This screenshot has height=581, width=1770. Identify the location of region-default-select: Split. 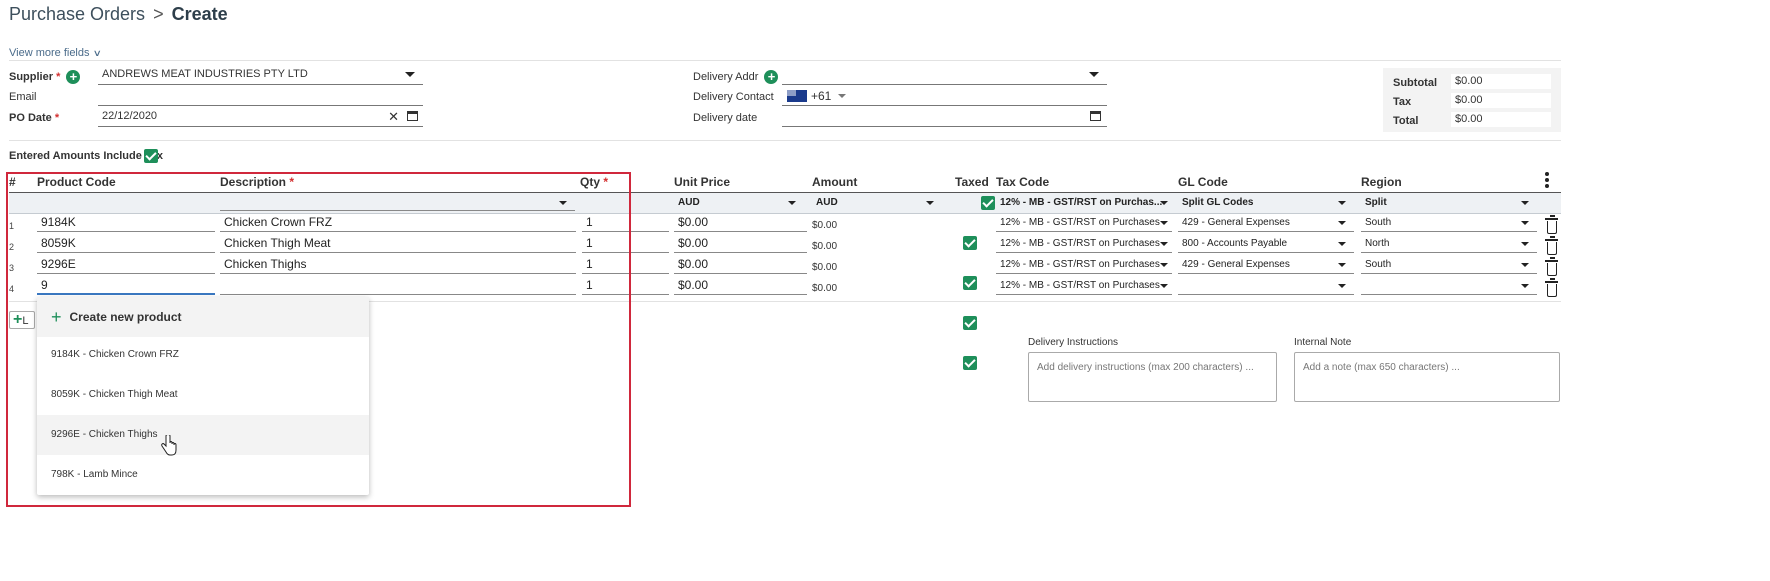
(1449, 203).